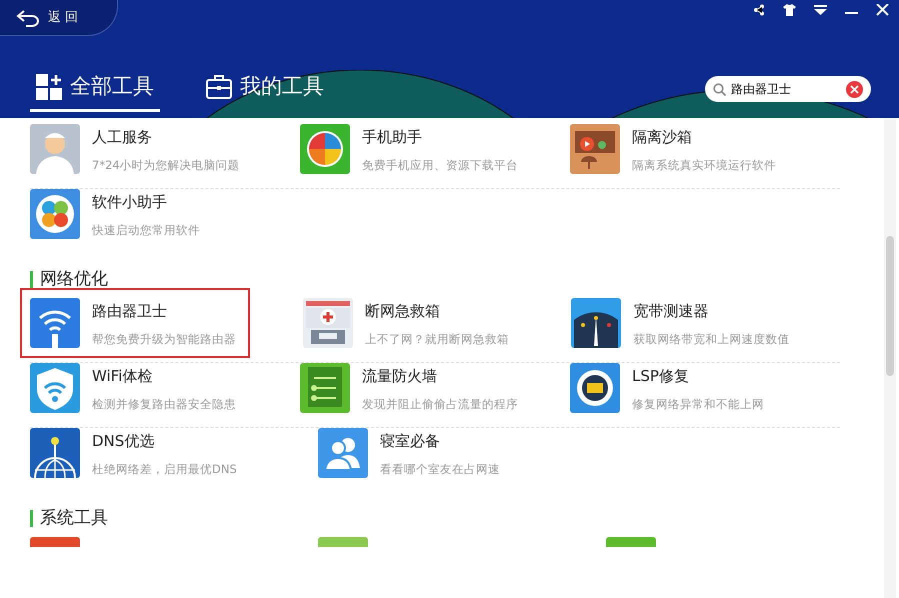 This screenshot has width=899, height=598. What do you see at coordinates (435, 518) in the screenshot?
I see `section-title: 系统工具` at bounding box center [435, 518].